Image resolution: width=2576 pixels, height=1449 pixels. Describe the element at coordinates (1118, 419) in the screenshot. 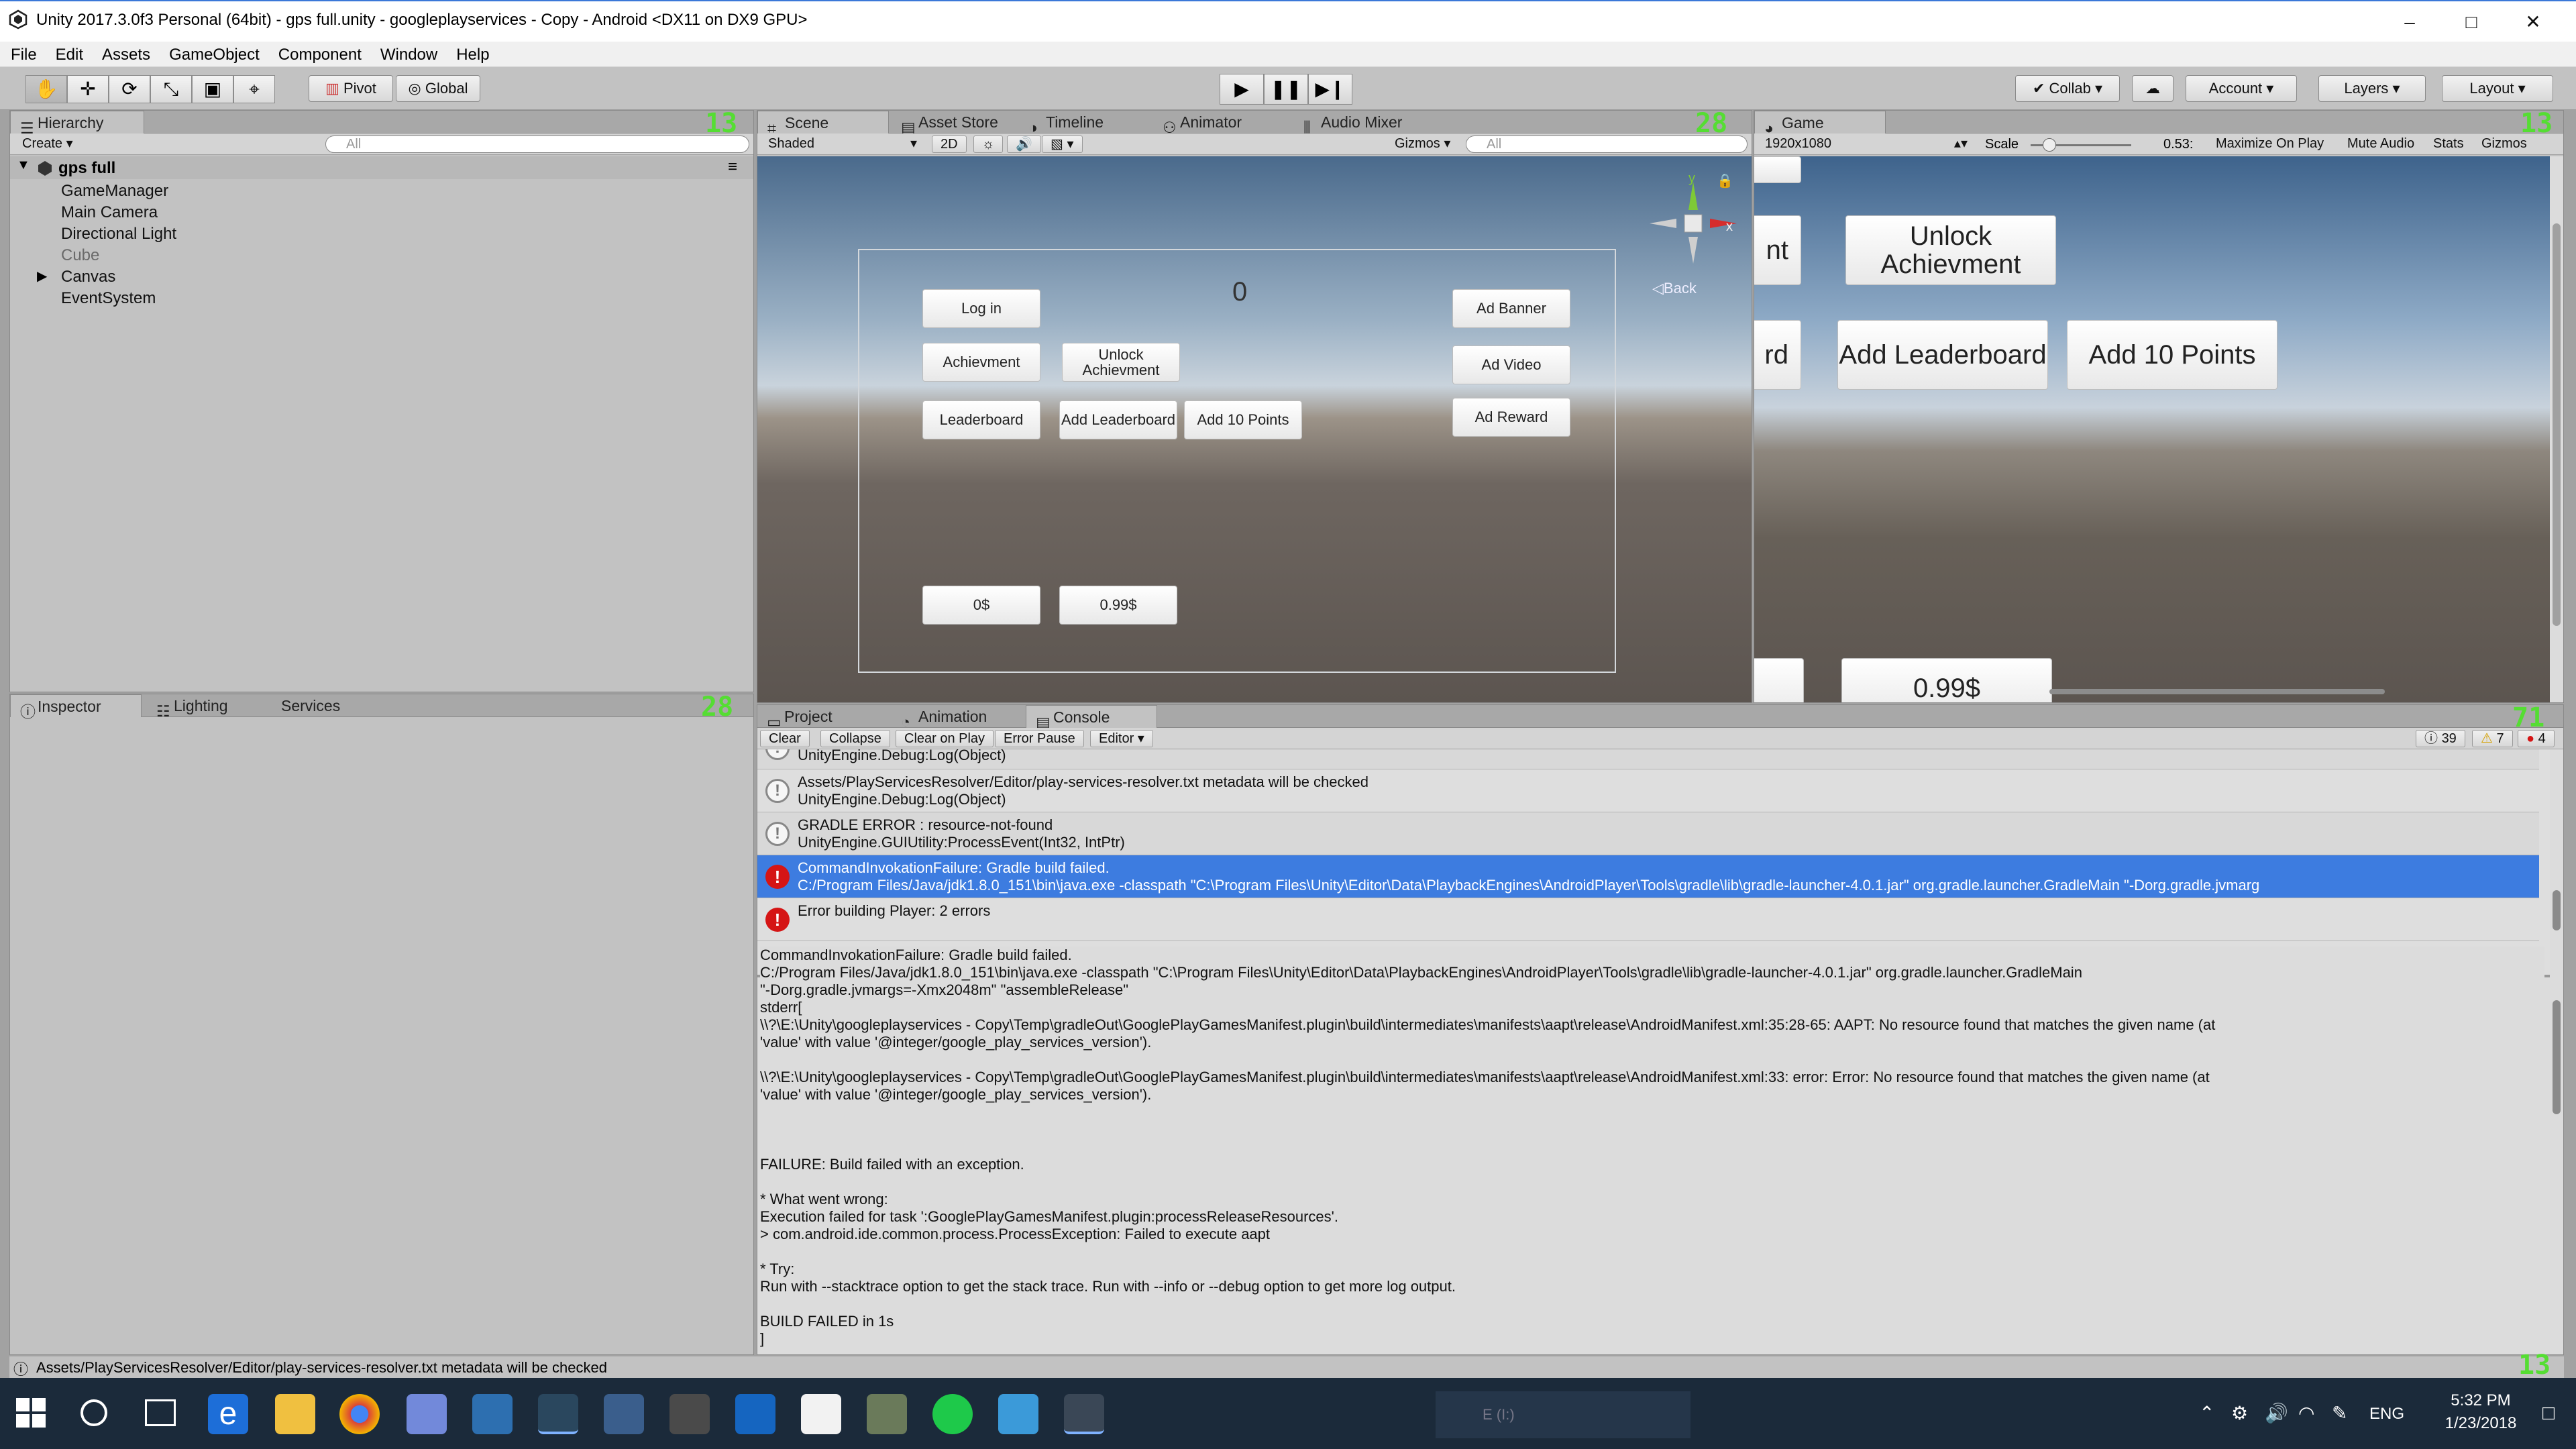

I see `add-leaderboard-button: Add Leaderboard` at that location.